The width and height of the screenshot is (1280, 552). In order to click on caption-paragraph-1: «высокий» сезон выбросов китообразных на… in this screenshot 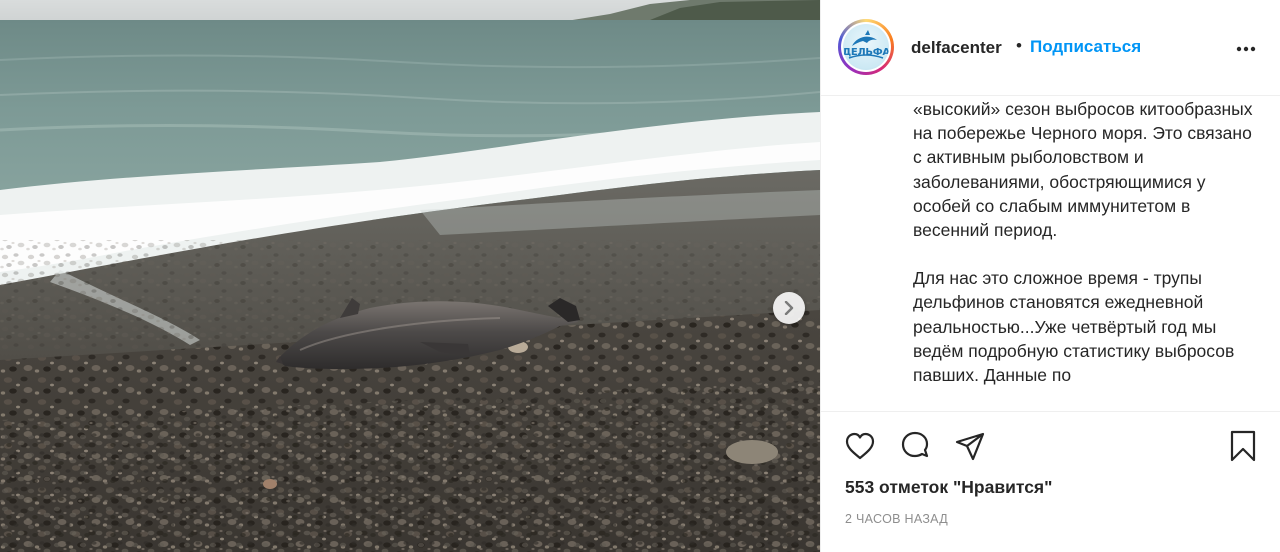, I will do `click(1083, 170)`.